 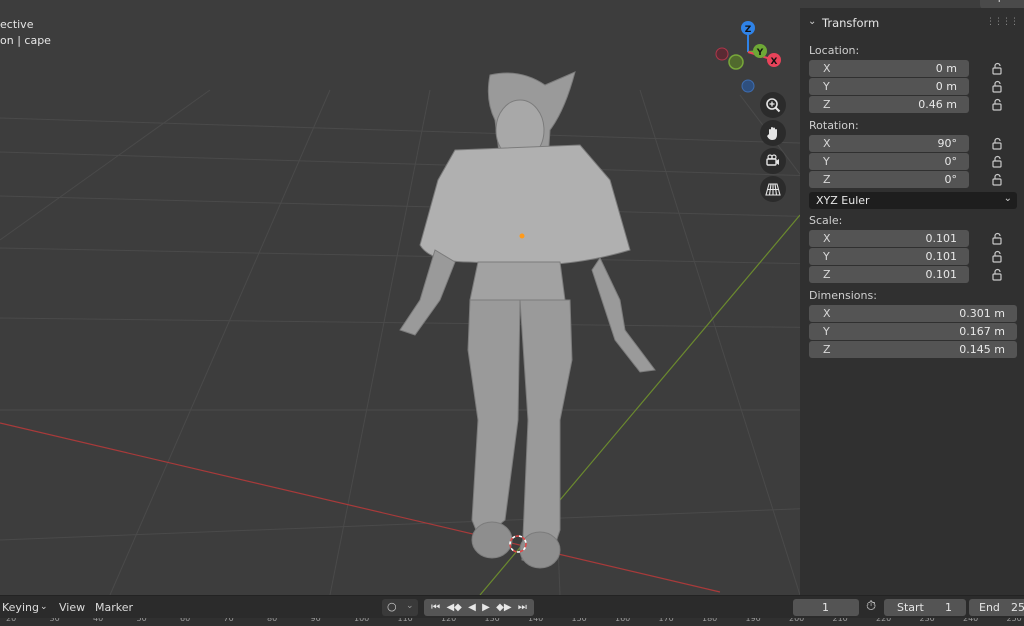 What do you see at coordinates (913, 331) in the screenshot?
I see `dimensions-y-field: Y 0.167 m` at bounding box center [913, 331].